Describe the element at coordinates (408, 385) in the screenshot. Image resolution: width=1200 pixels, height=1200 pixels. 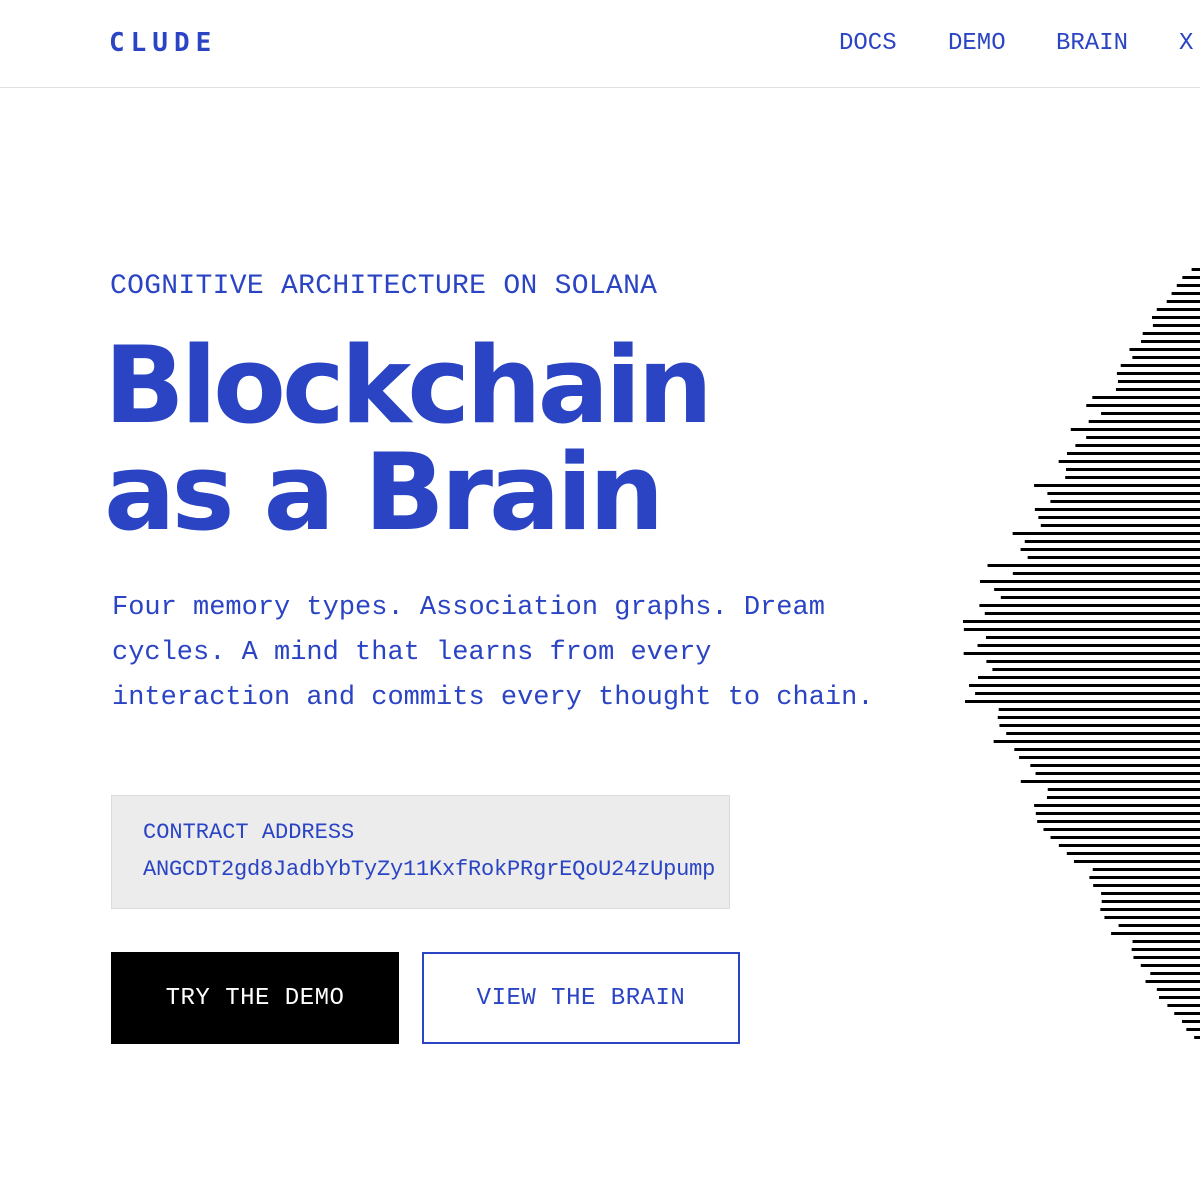
I see `headline-line-1: Blockchain` at that location.